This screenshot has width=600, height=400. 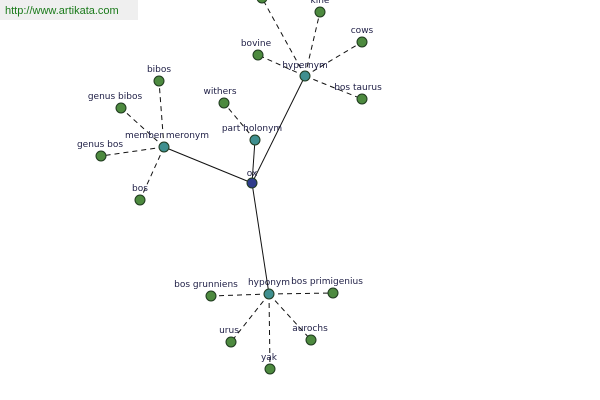 I want to click on relation-node-hypernym: hypernym, so click(x=305, y=71).